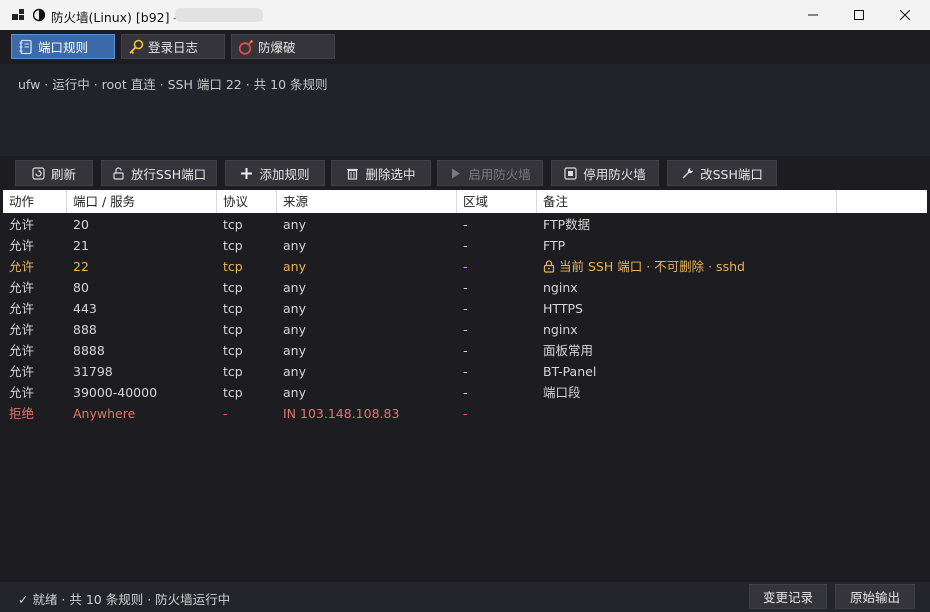  I want to click on disable-firewall-button: 停用防火墙, so click(605, 173).